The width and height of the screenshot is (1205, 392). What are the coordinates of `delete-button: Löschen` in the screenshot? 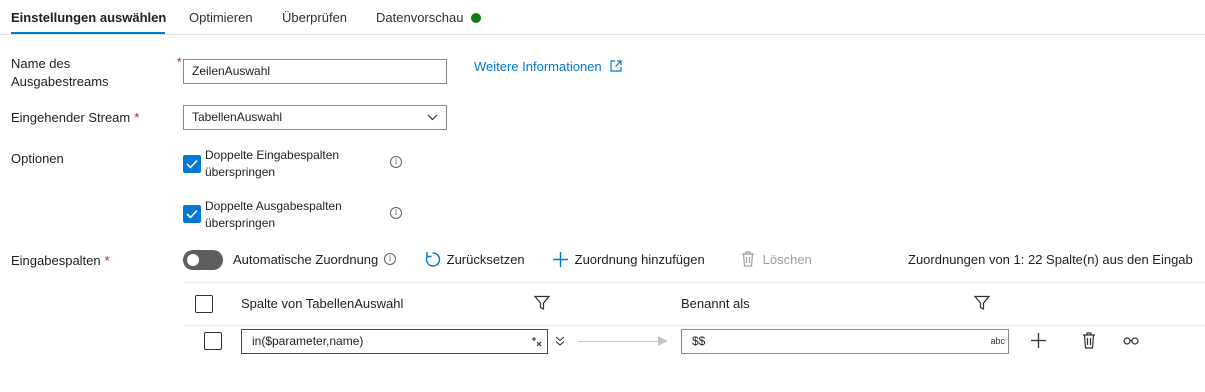 It's located at (776, 260).